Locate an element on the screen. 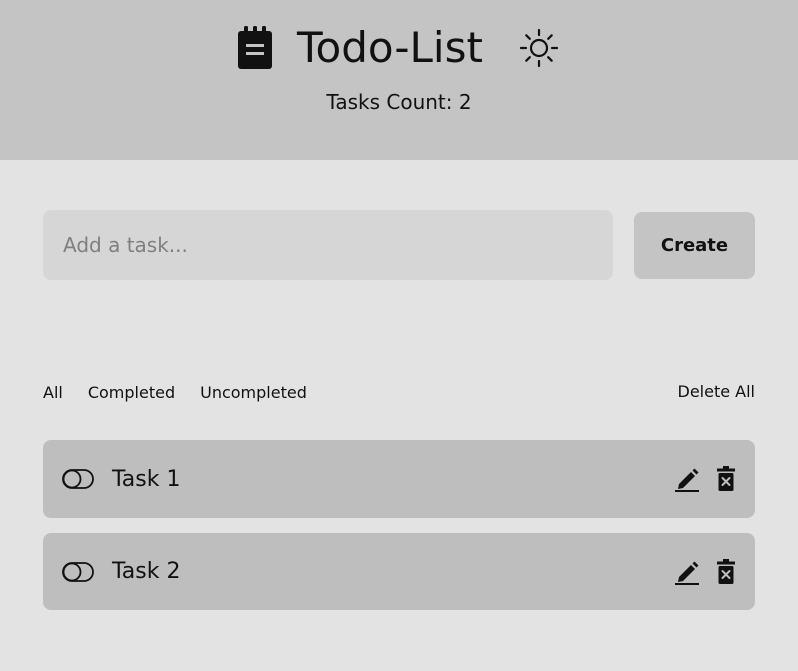  title-row: Todo-List is located at coordinates (399, 48).